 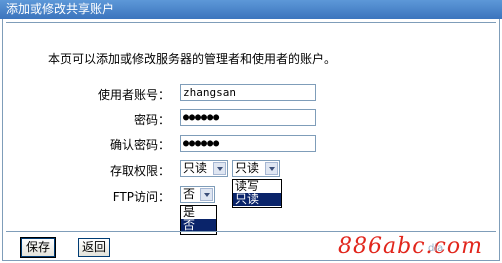 I want to click on confirm-password-label: 确认密码：, so click(x=139, y=145).